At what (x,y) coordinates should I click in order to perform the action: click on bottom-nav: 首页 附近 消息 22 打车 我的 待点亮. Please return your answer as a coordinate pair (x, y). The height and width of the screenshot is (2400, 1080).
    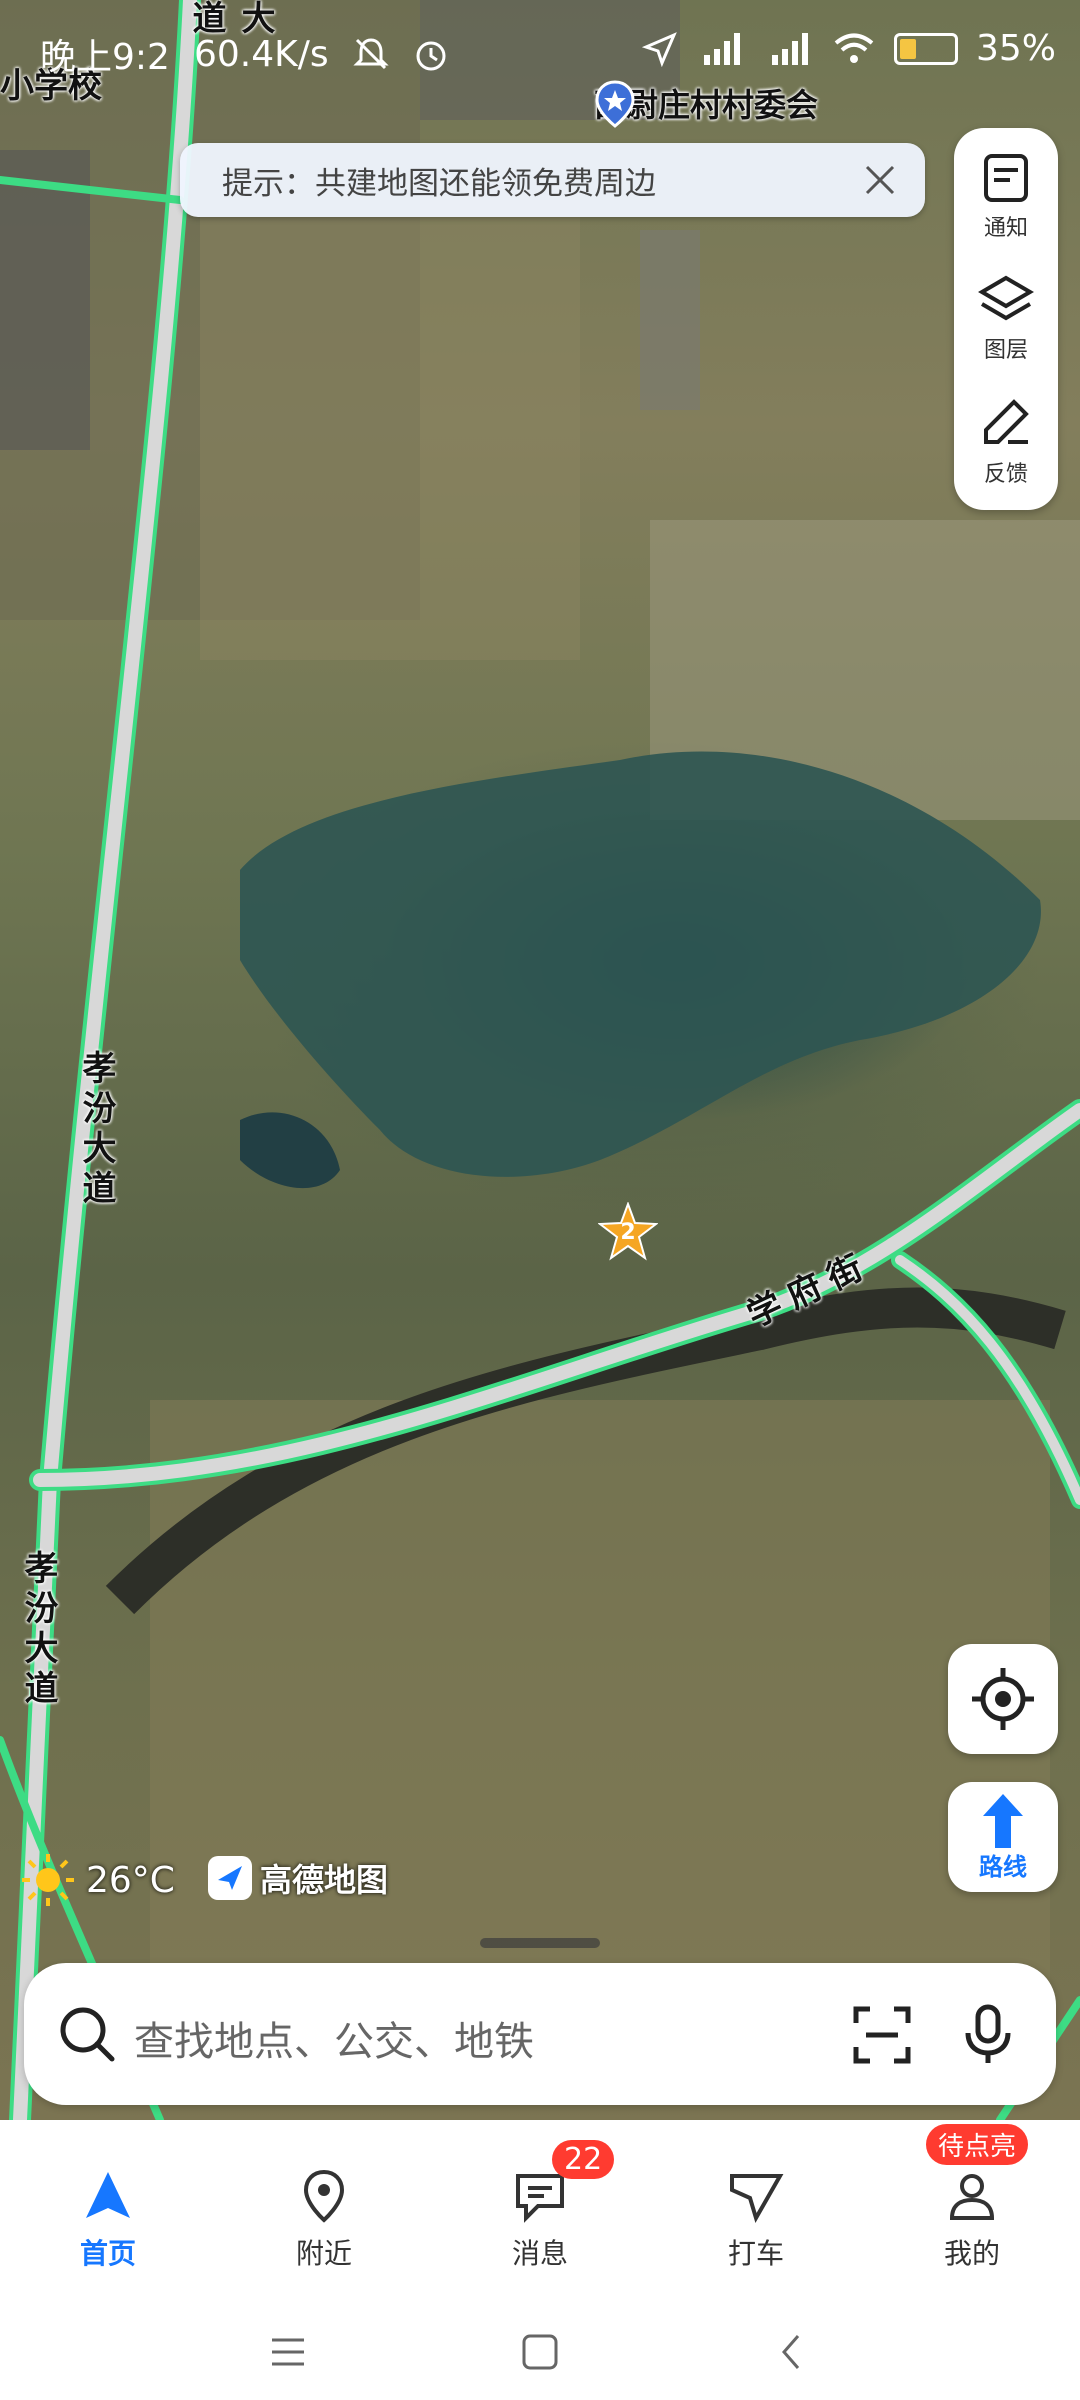
    Looking at the image, I should click on (540, 2209).